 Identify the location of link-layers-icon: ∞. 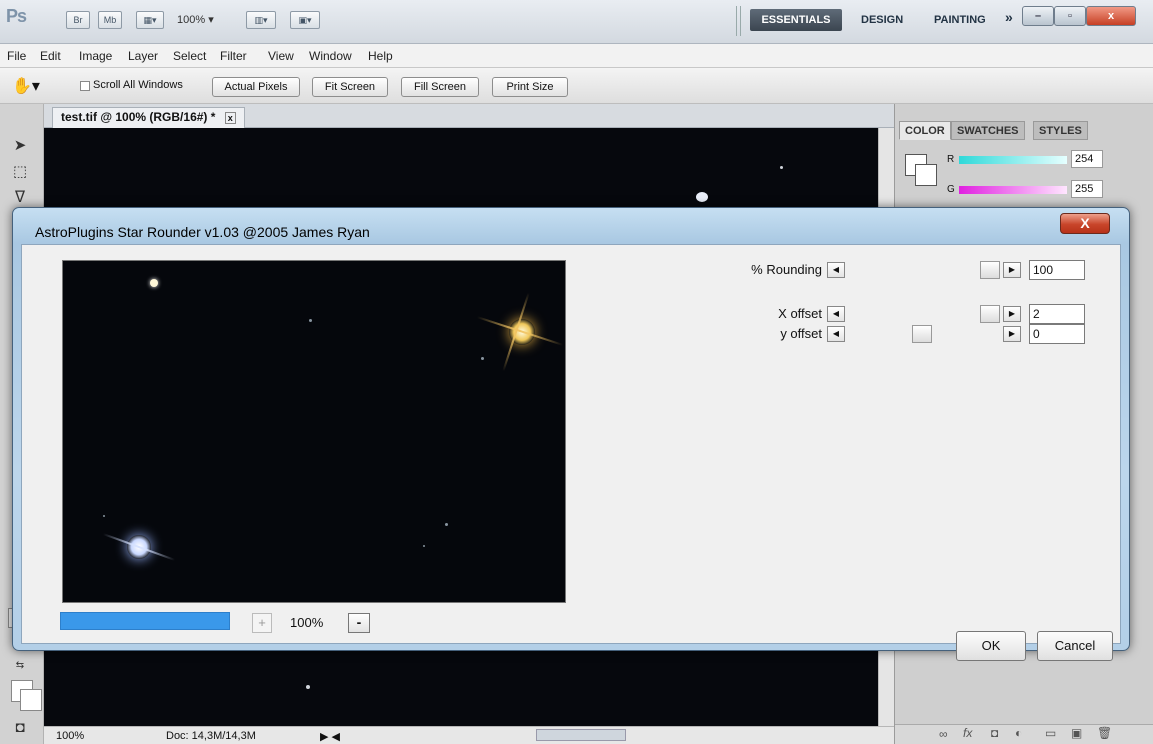
(943, 734).